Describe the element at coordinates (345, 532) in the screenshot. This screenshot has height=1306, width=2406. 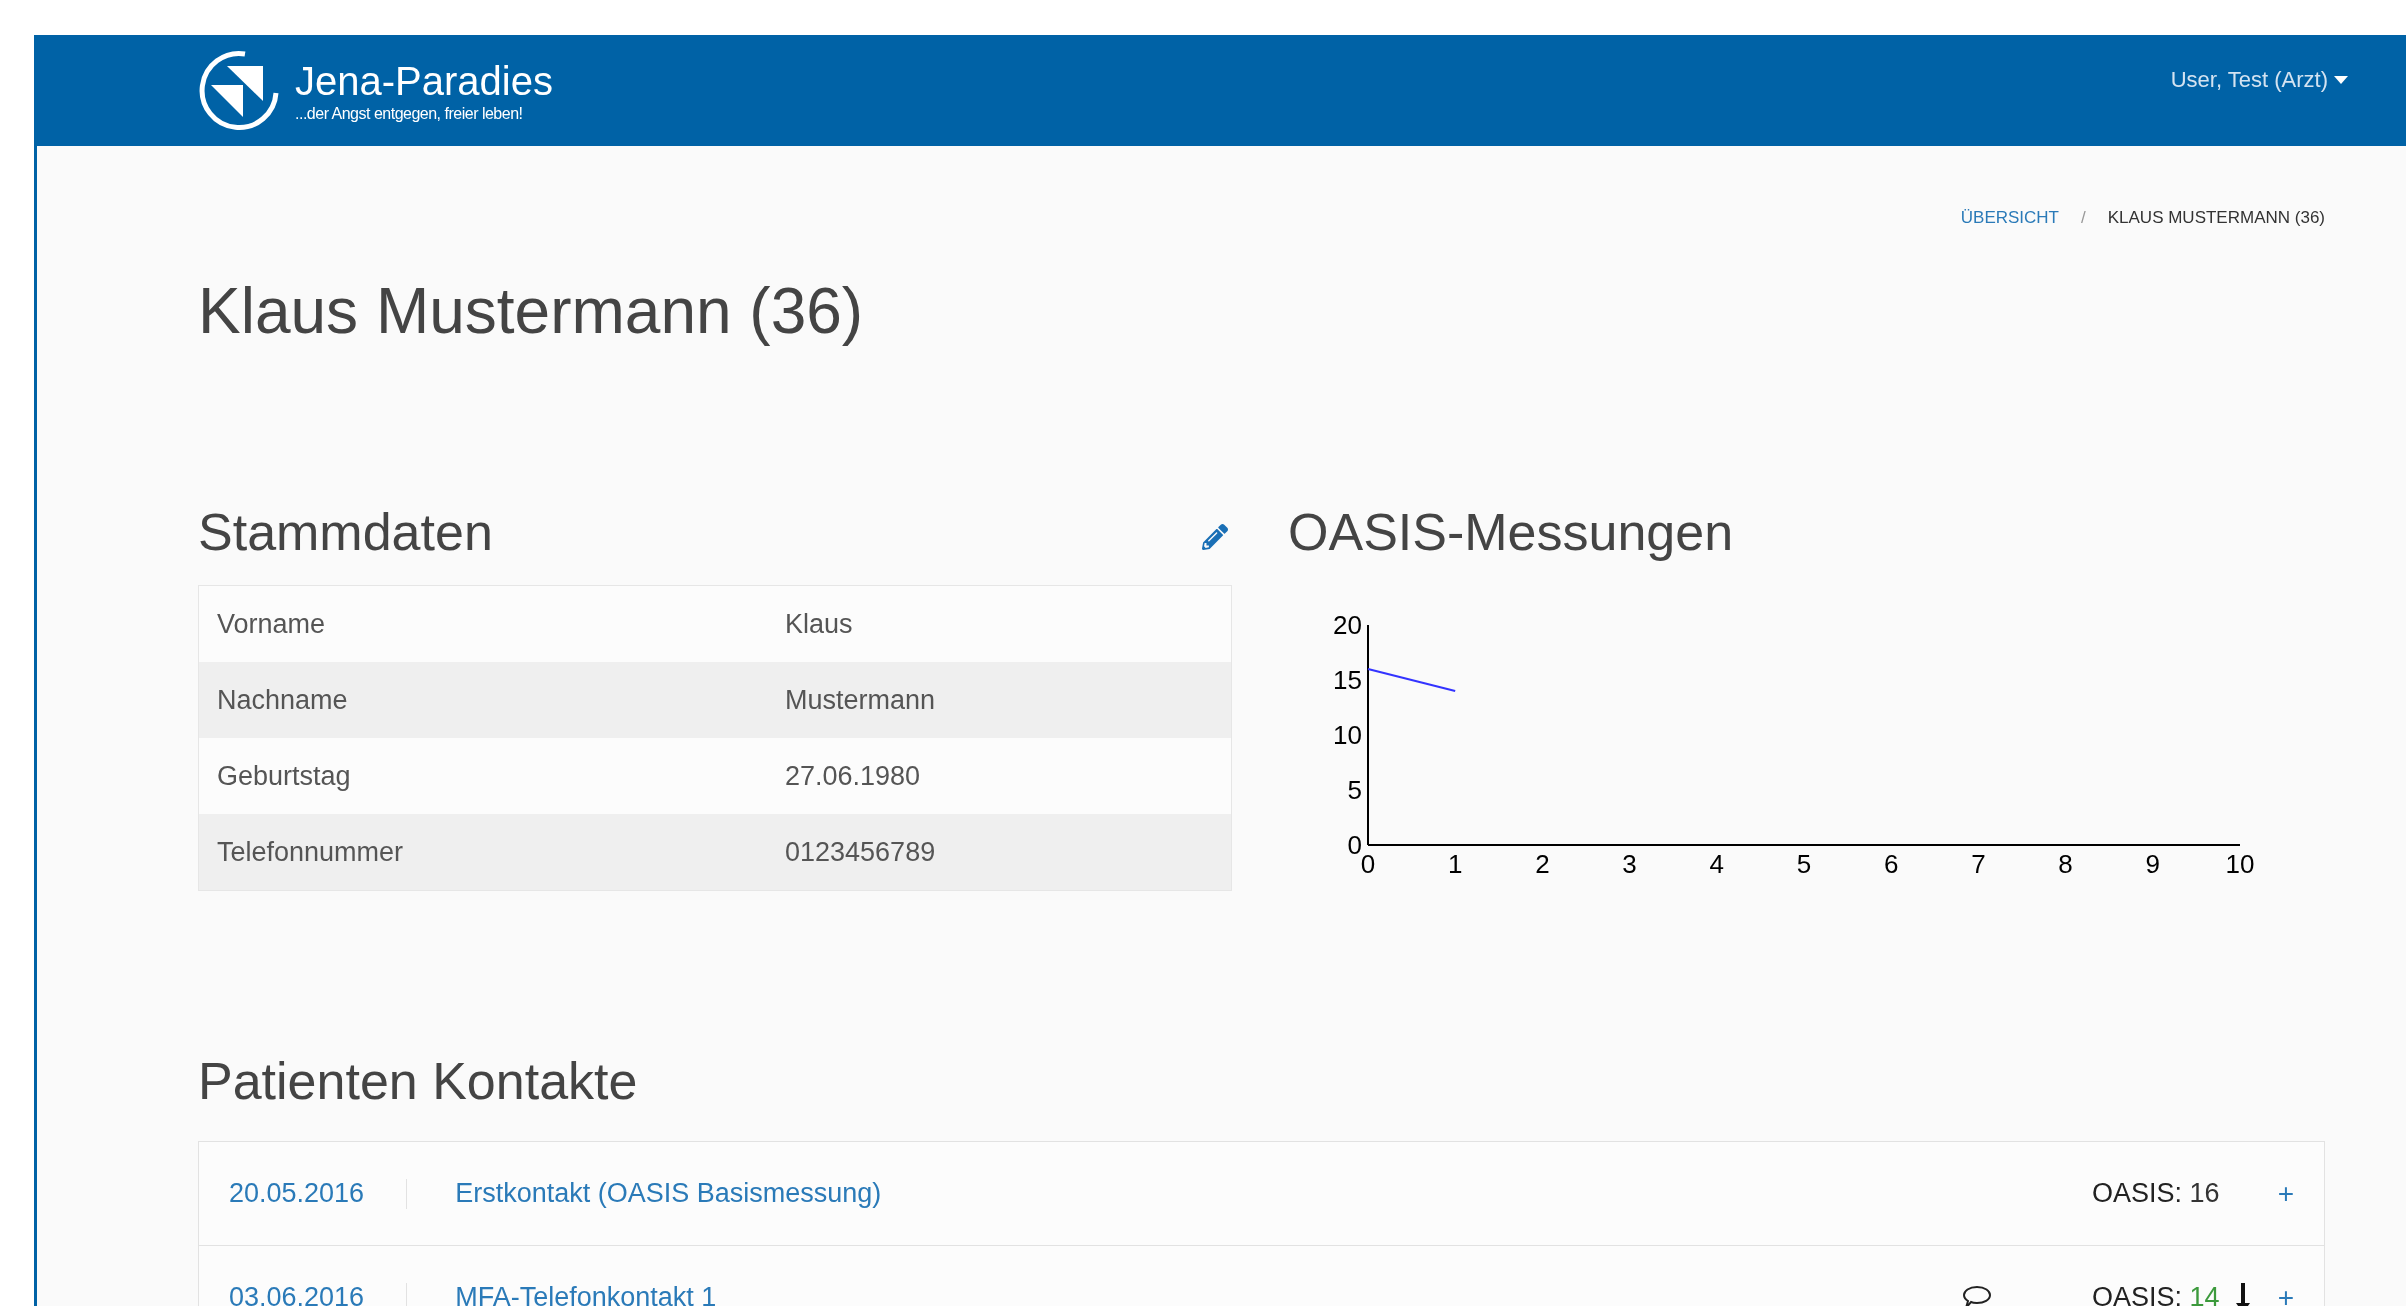
I see `section-title: Stammdaten` at that location.